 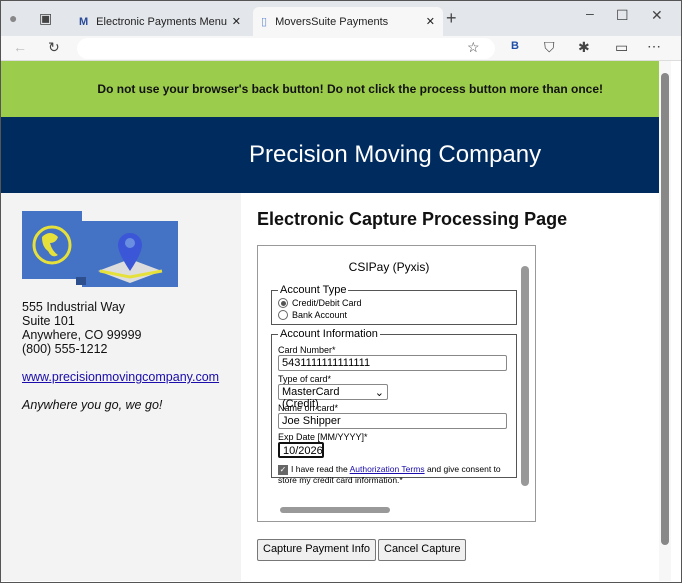 I want to click on window-close-icon: ✕, so click(x=657, y=15).